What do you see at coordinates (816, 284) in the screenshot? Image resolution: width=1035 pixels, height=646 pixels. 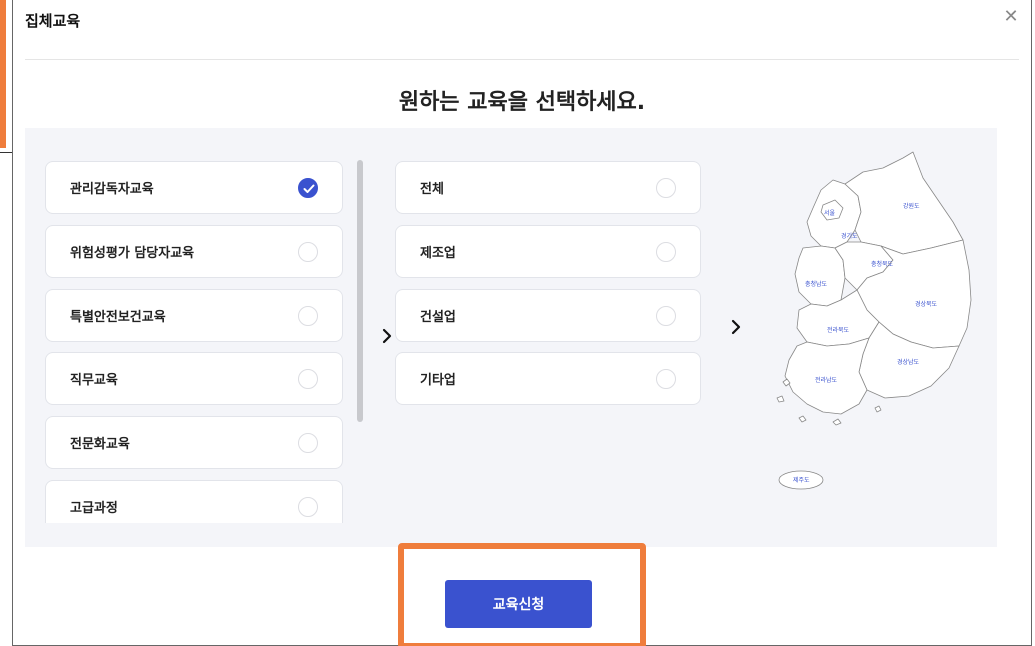 I see `map-label: 충청남도` at bounding box center [816, 284].